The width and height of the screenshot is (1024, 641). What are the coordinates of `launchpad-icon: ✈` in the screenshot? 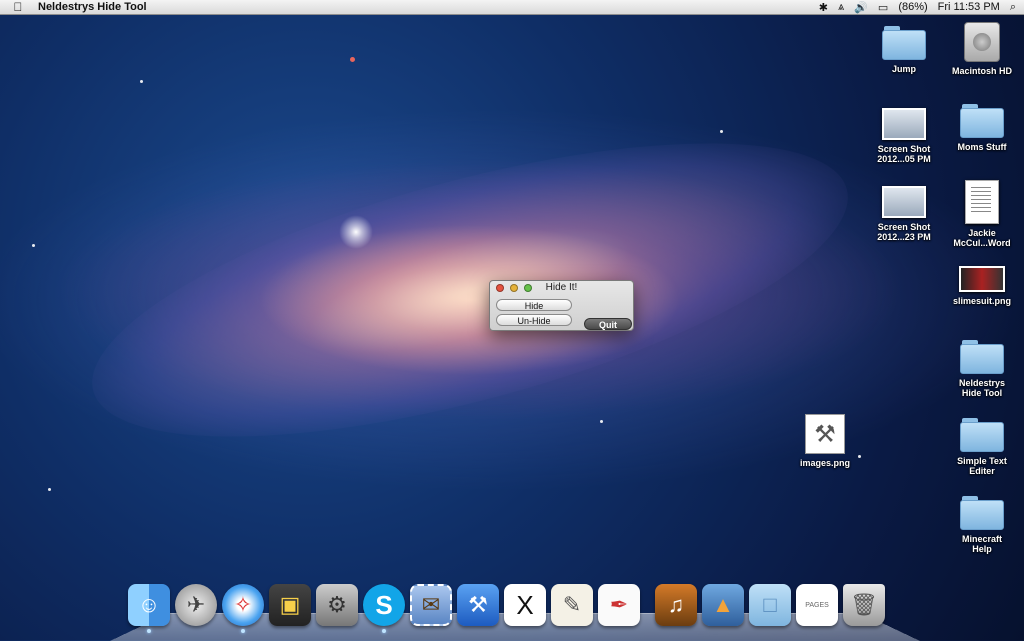 It's located at (196, 605).